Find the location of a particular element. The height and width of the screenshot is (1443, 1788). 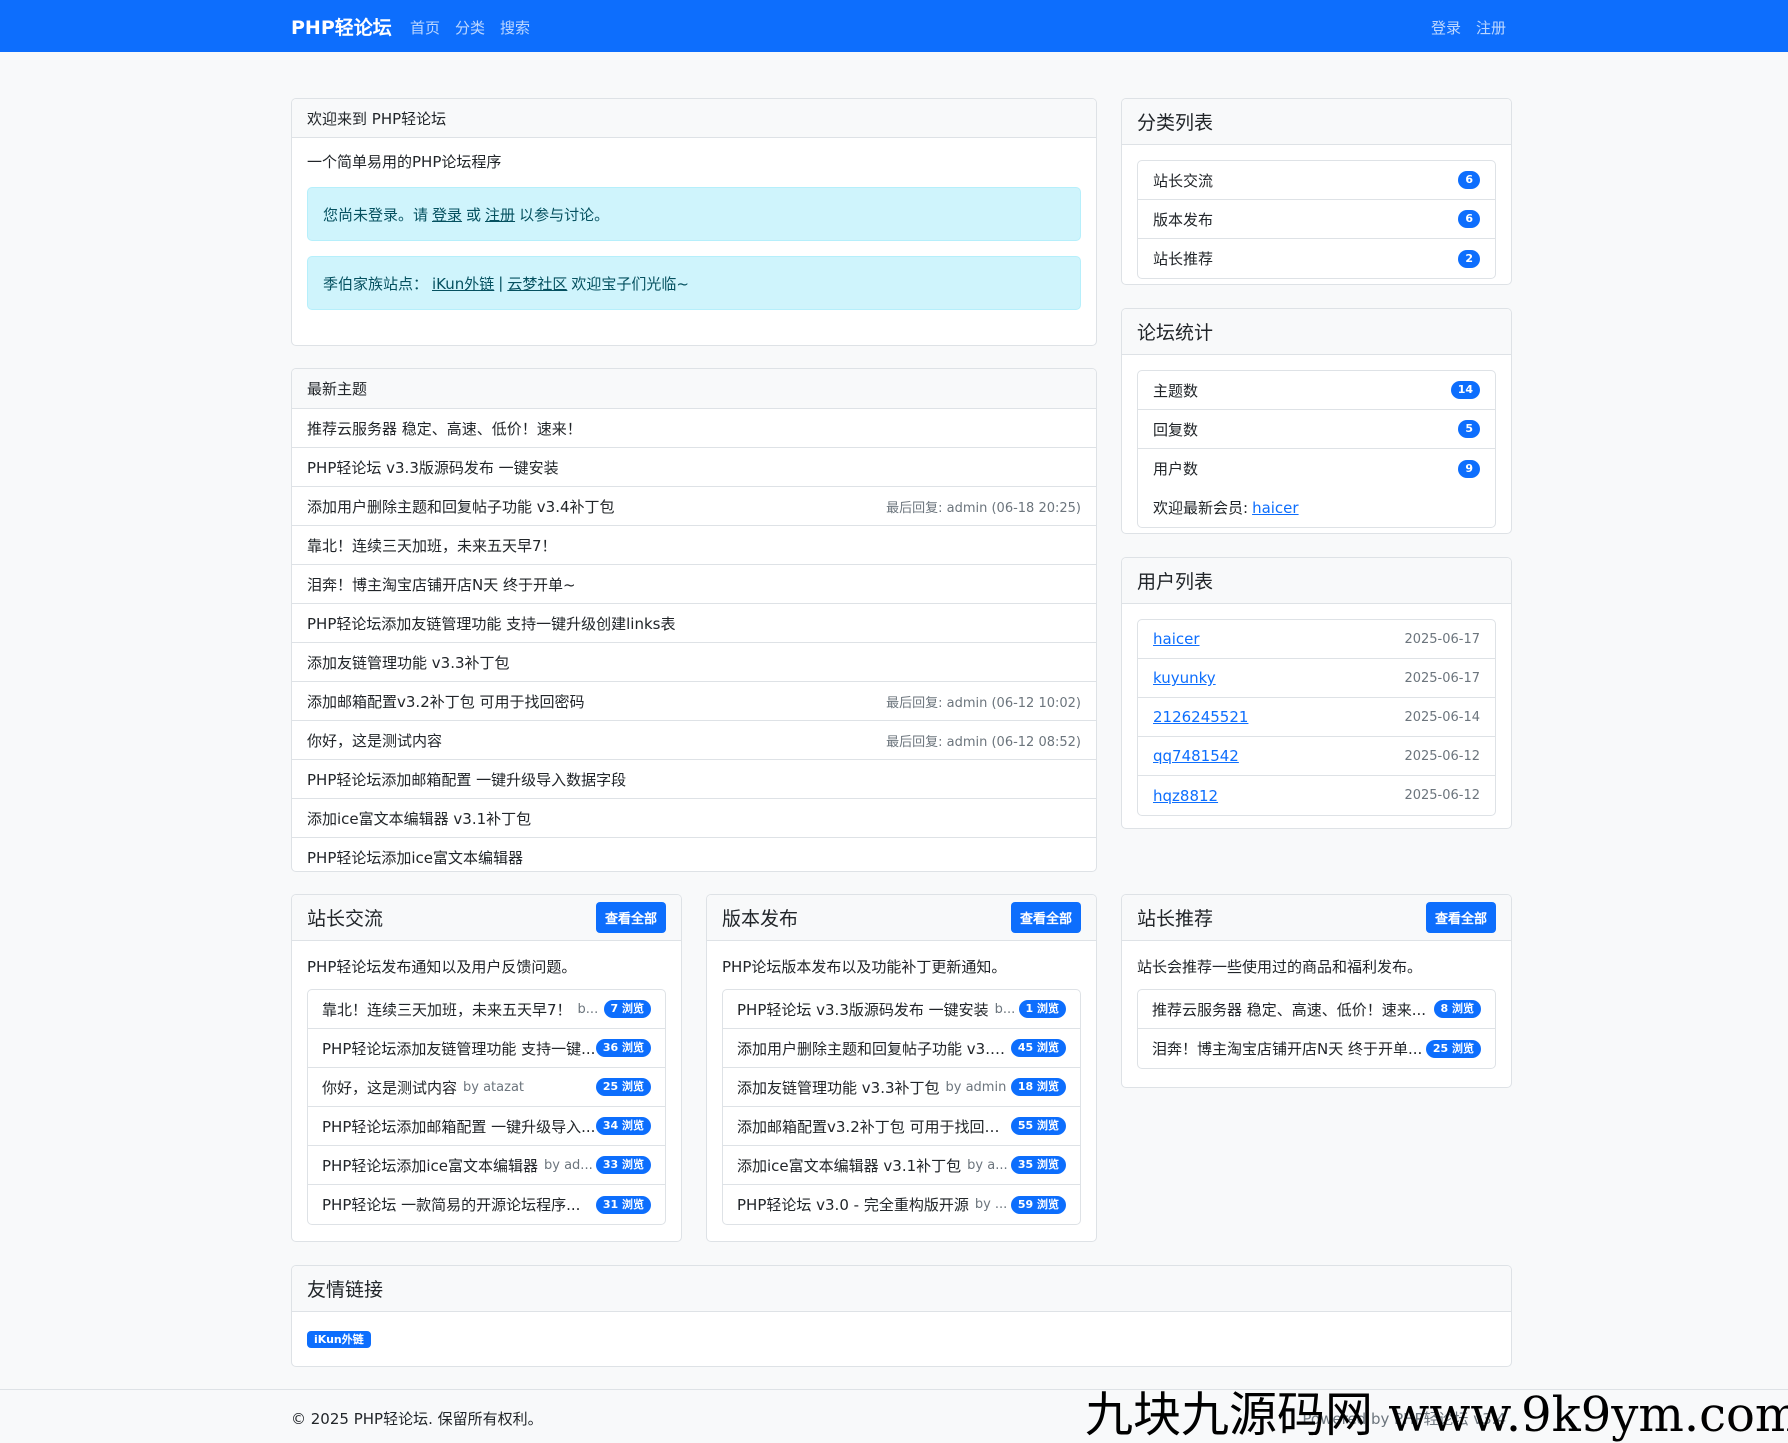

newest-member-link: haicer is located at coordinates (1275, 508).